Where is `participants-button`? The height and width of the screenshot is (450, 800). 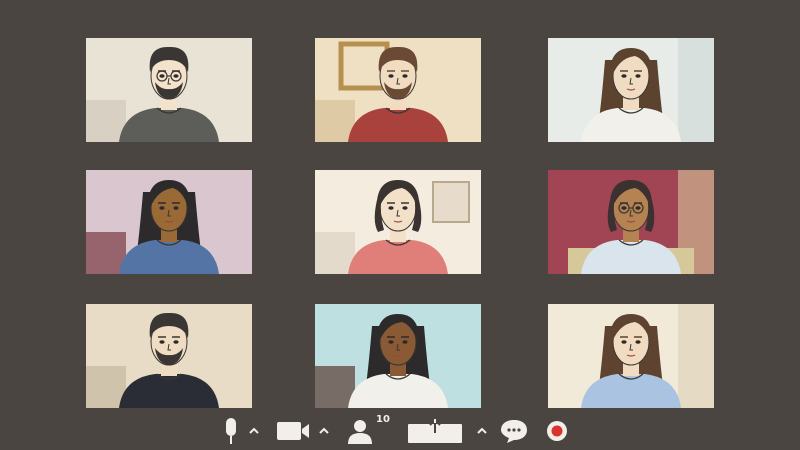
participants-button is located at coordinates (360, 431).